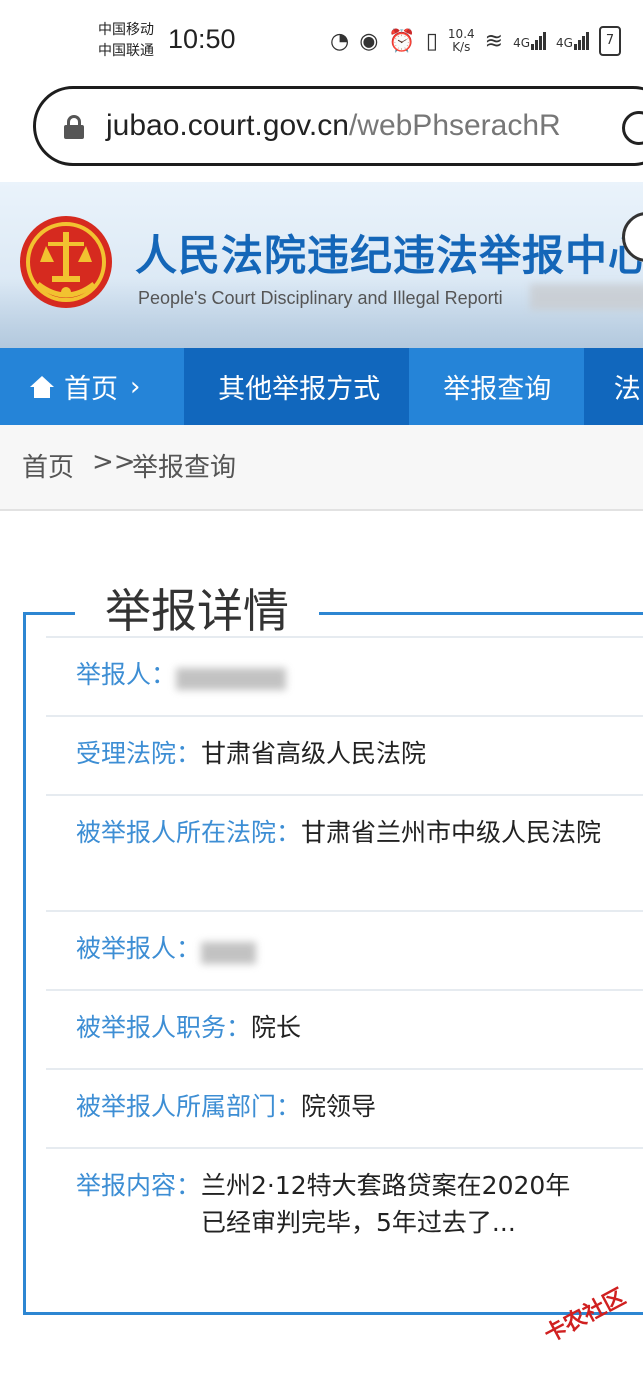  Describe the element at coordinates (189, 832) in the screenshot. I see `accused-court-label: 被举报人所在法院：` at that location.